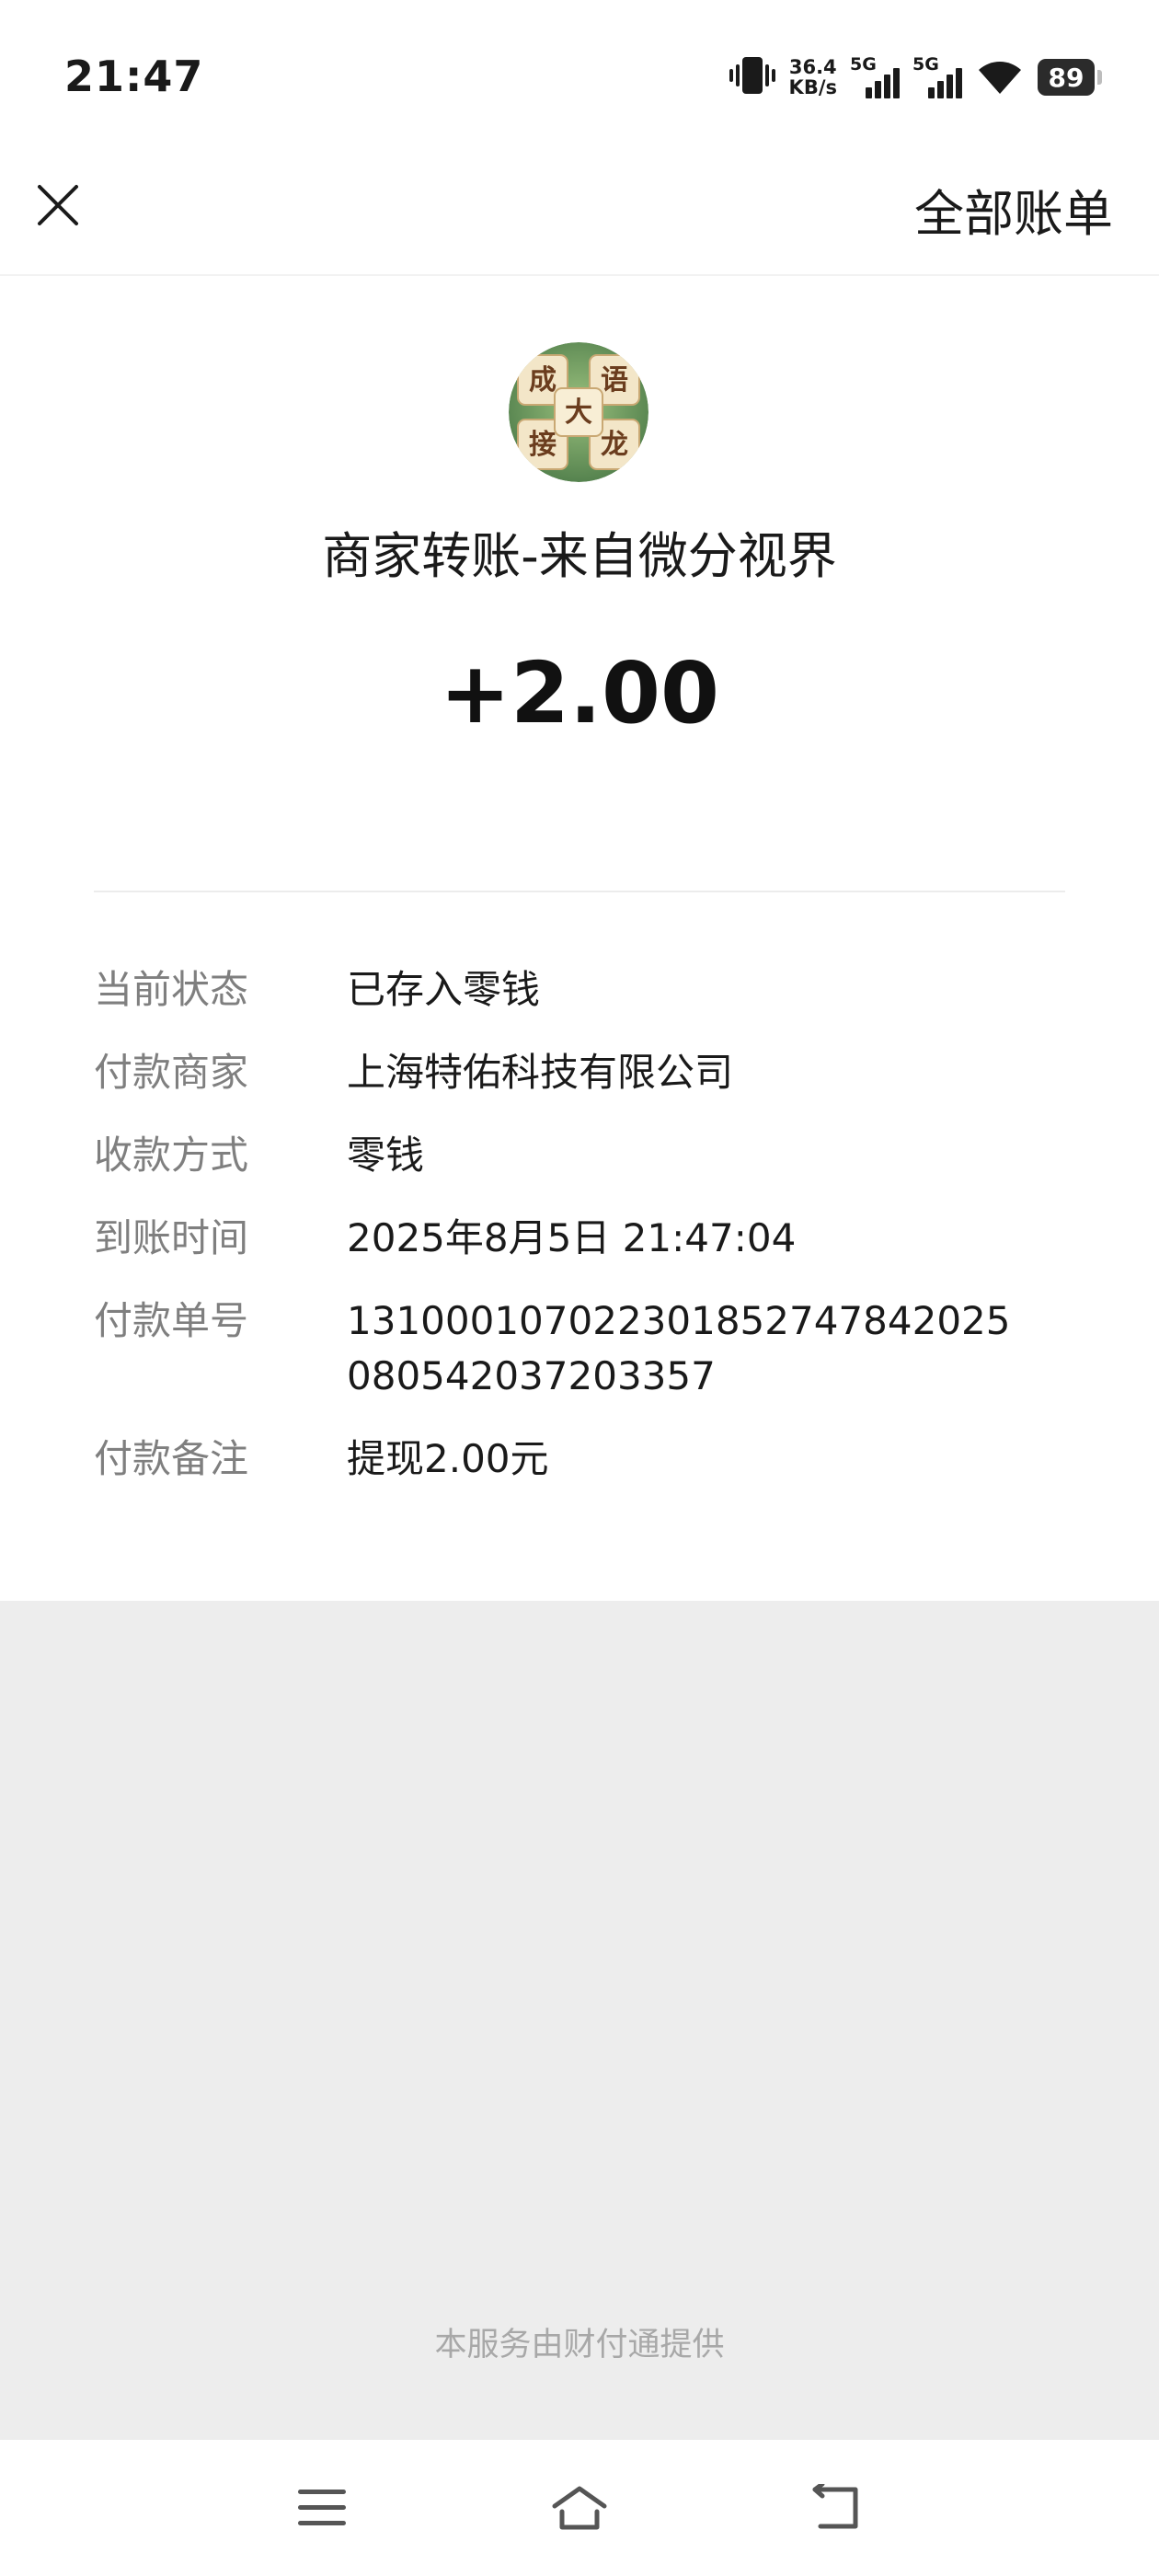  I want to click on divider, so click(579, 891).